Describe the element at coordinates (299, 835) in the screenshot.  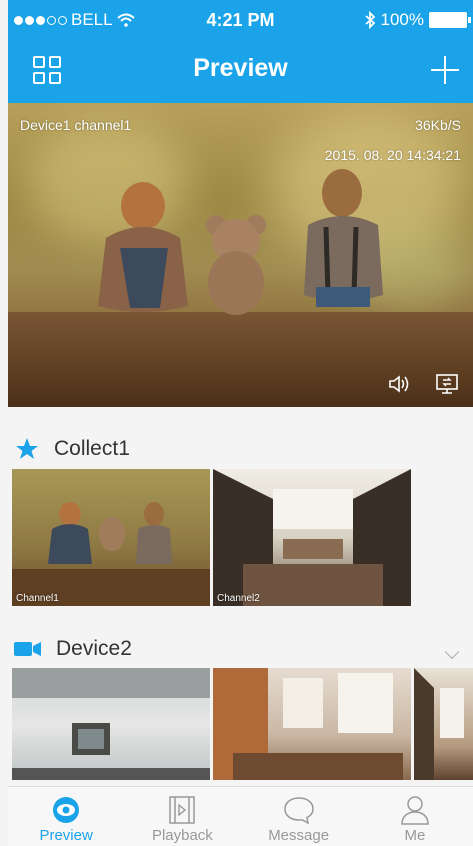
I see `tab-label: Message` at that location.